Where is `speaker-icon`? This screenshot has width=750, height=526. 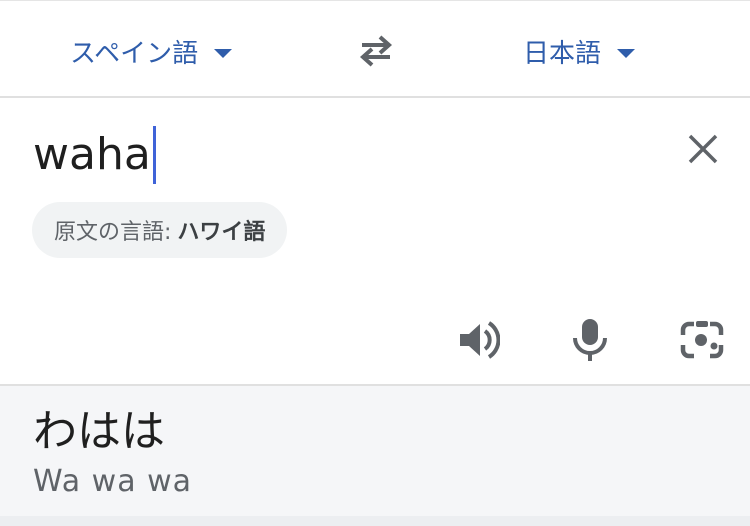 speaker-icon is located at coordinates (480, 340).